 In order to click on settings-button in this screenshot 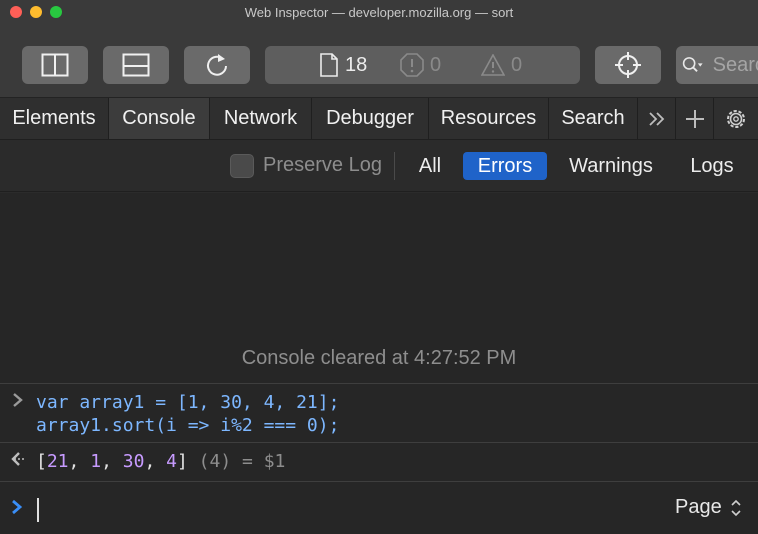, I will do `click(736, 118)`.